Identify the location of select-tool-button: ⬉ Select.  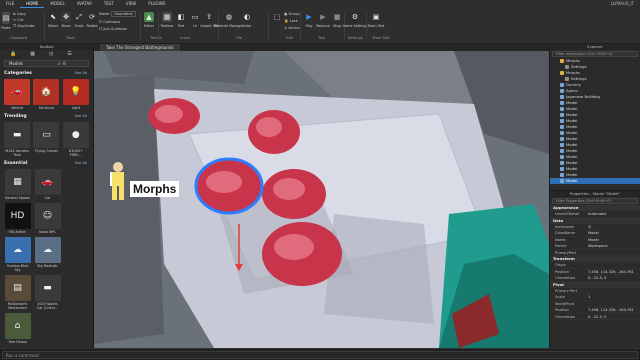
(53, 20).